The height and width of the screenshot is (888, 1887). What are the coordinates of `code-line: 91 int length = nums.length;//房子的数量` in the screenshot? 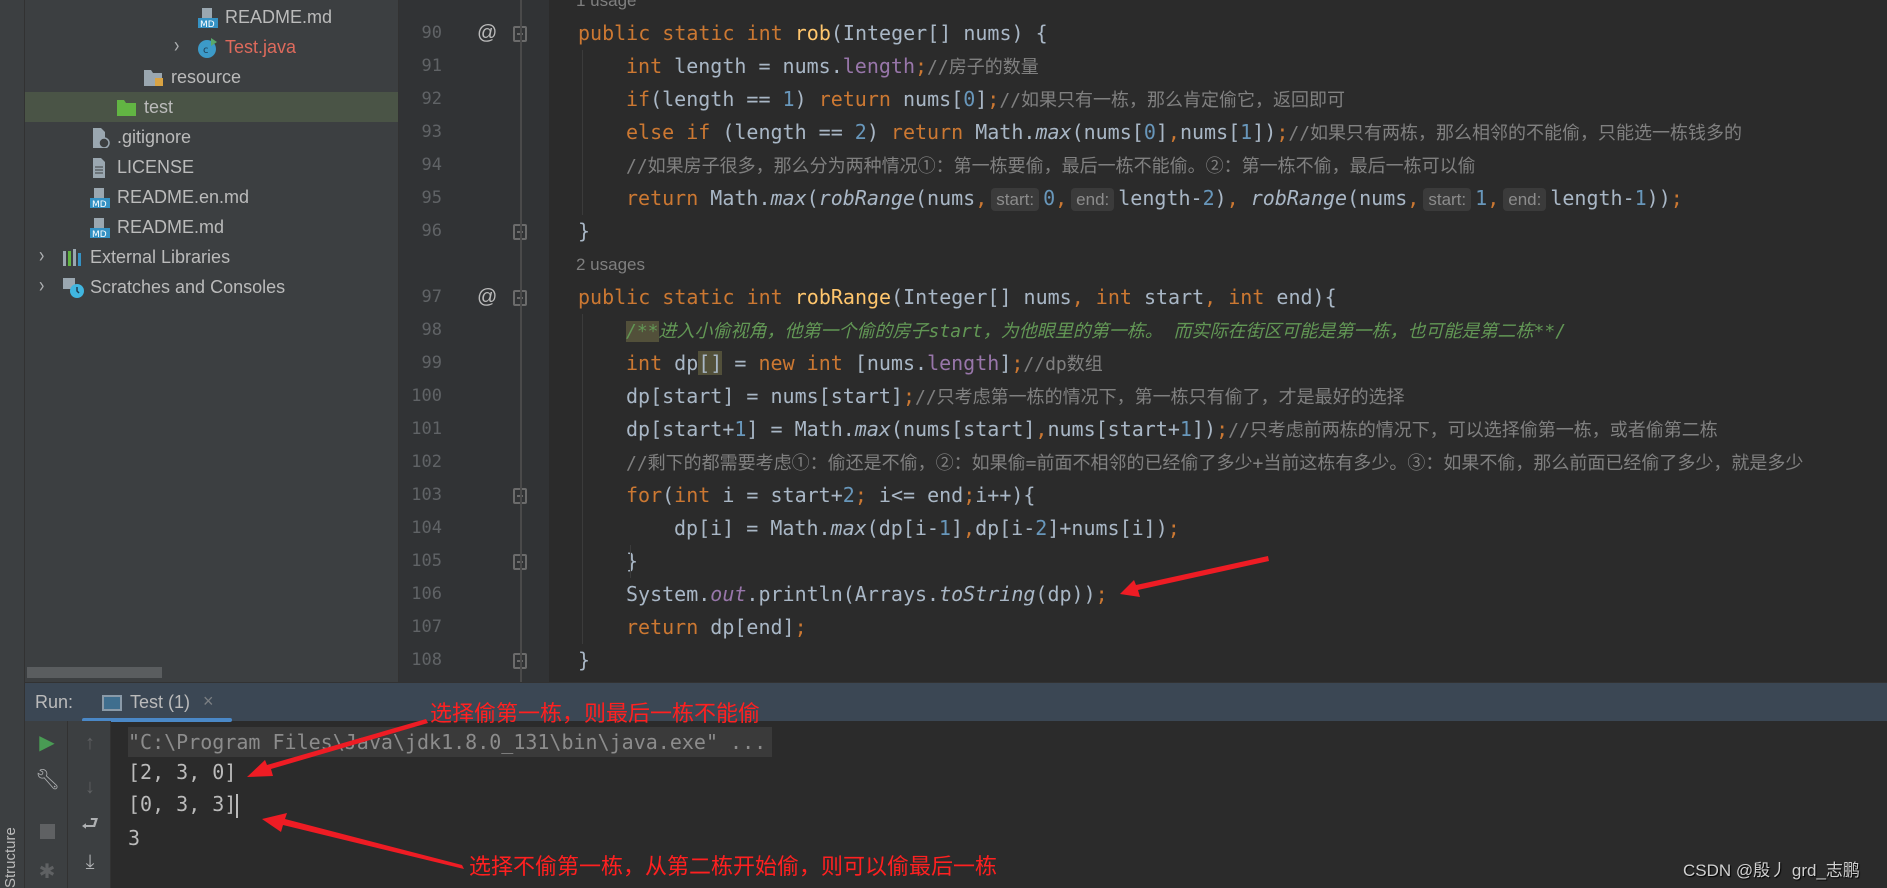 It's located at (1143, 66).